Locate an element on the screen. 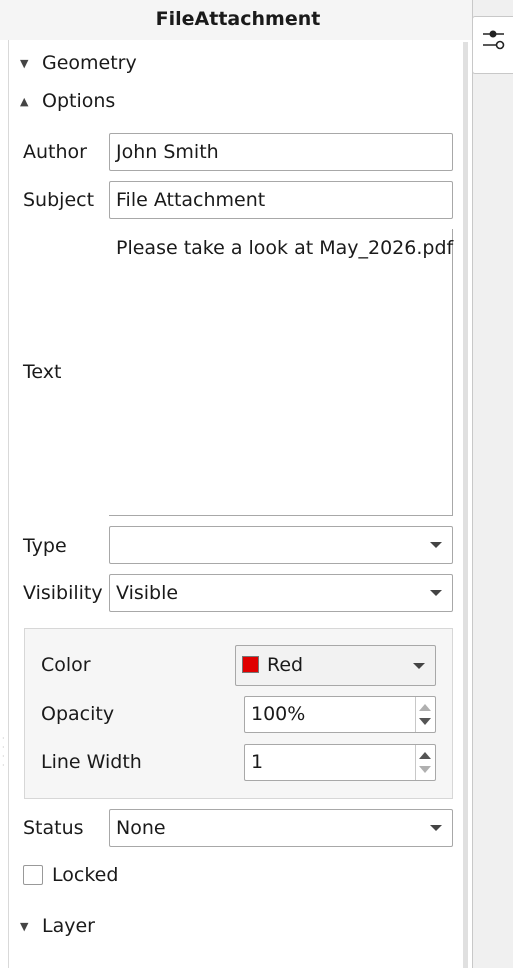 This screenshot has width=513, height=968. author-label: Author is located at coordinates (55, 152).